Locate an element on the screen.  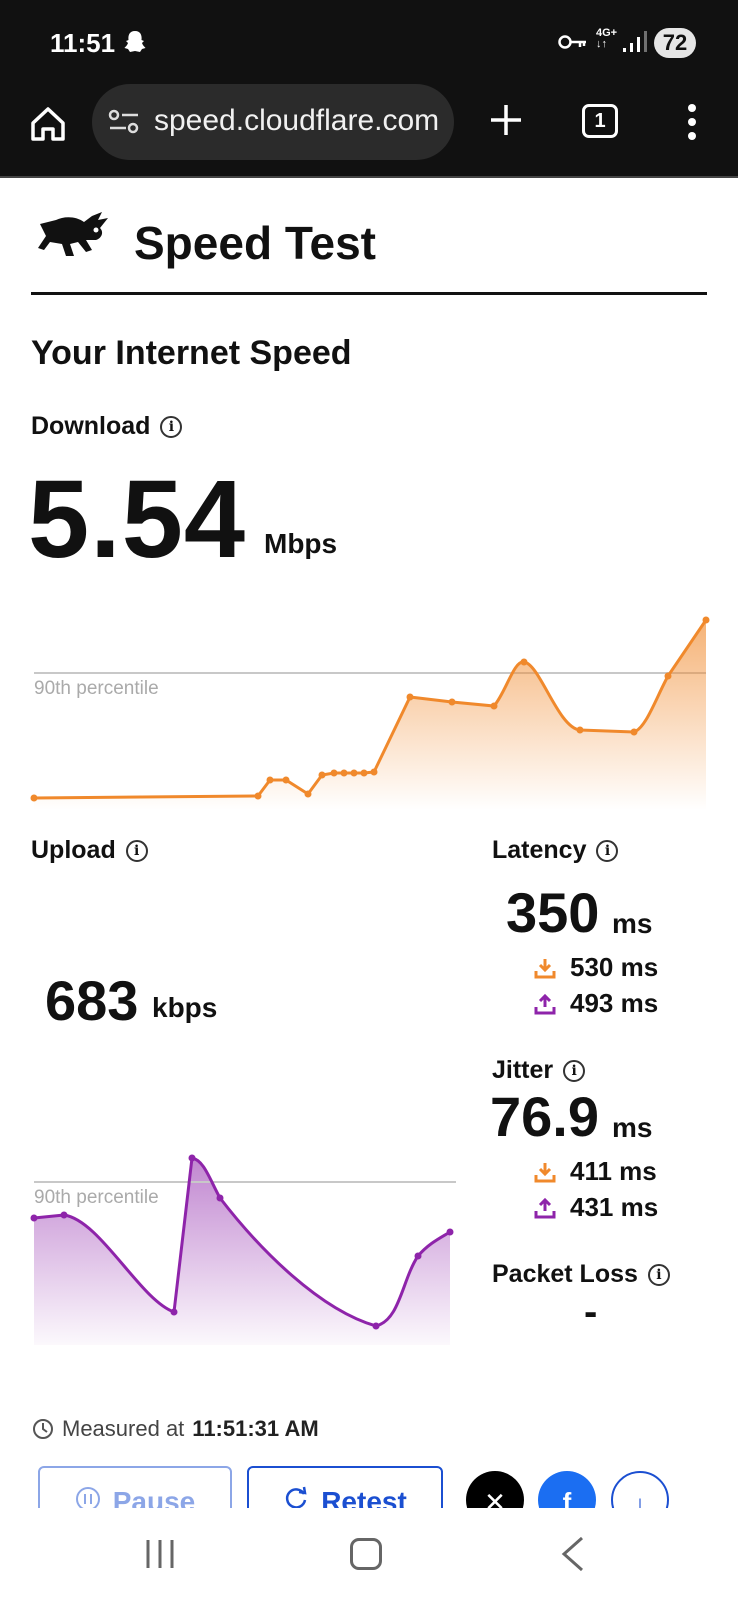
back-icon is located at coordinates (573, 1554).